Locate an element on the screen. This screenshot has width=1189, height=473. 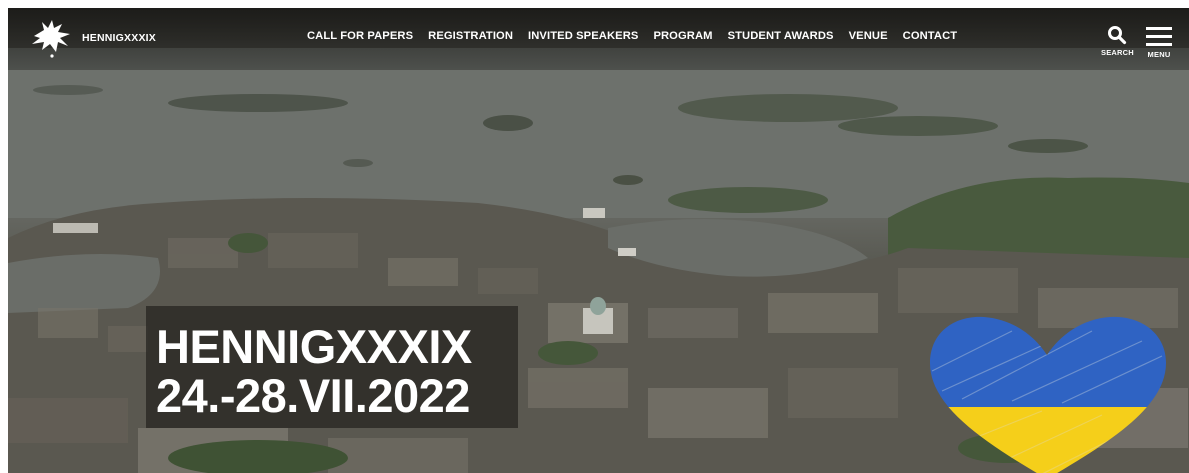
search-button: SEARCH is located at coordinates (1117, 41).